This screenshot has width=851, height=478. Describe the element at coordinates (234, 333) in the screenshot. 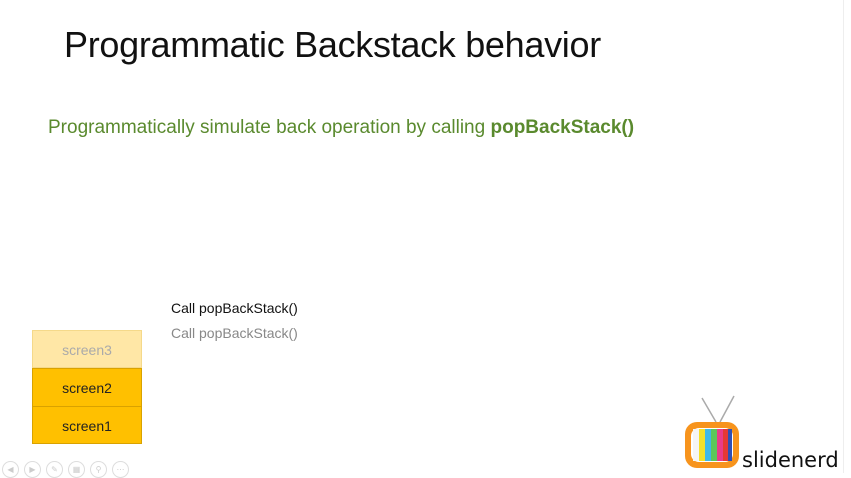

I see `call-label-2: Call popBackStack()` at that location.